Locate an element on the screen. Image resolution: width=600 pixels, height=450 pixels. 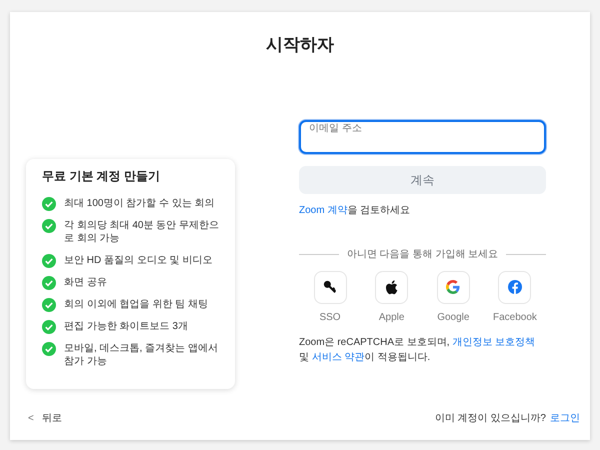
feature-text: 회의 이외에 협업을 위한 팀 채팅 is located at coordinates (136, 305).